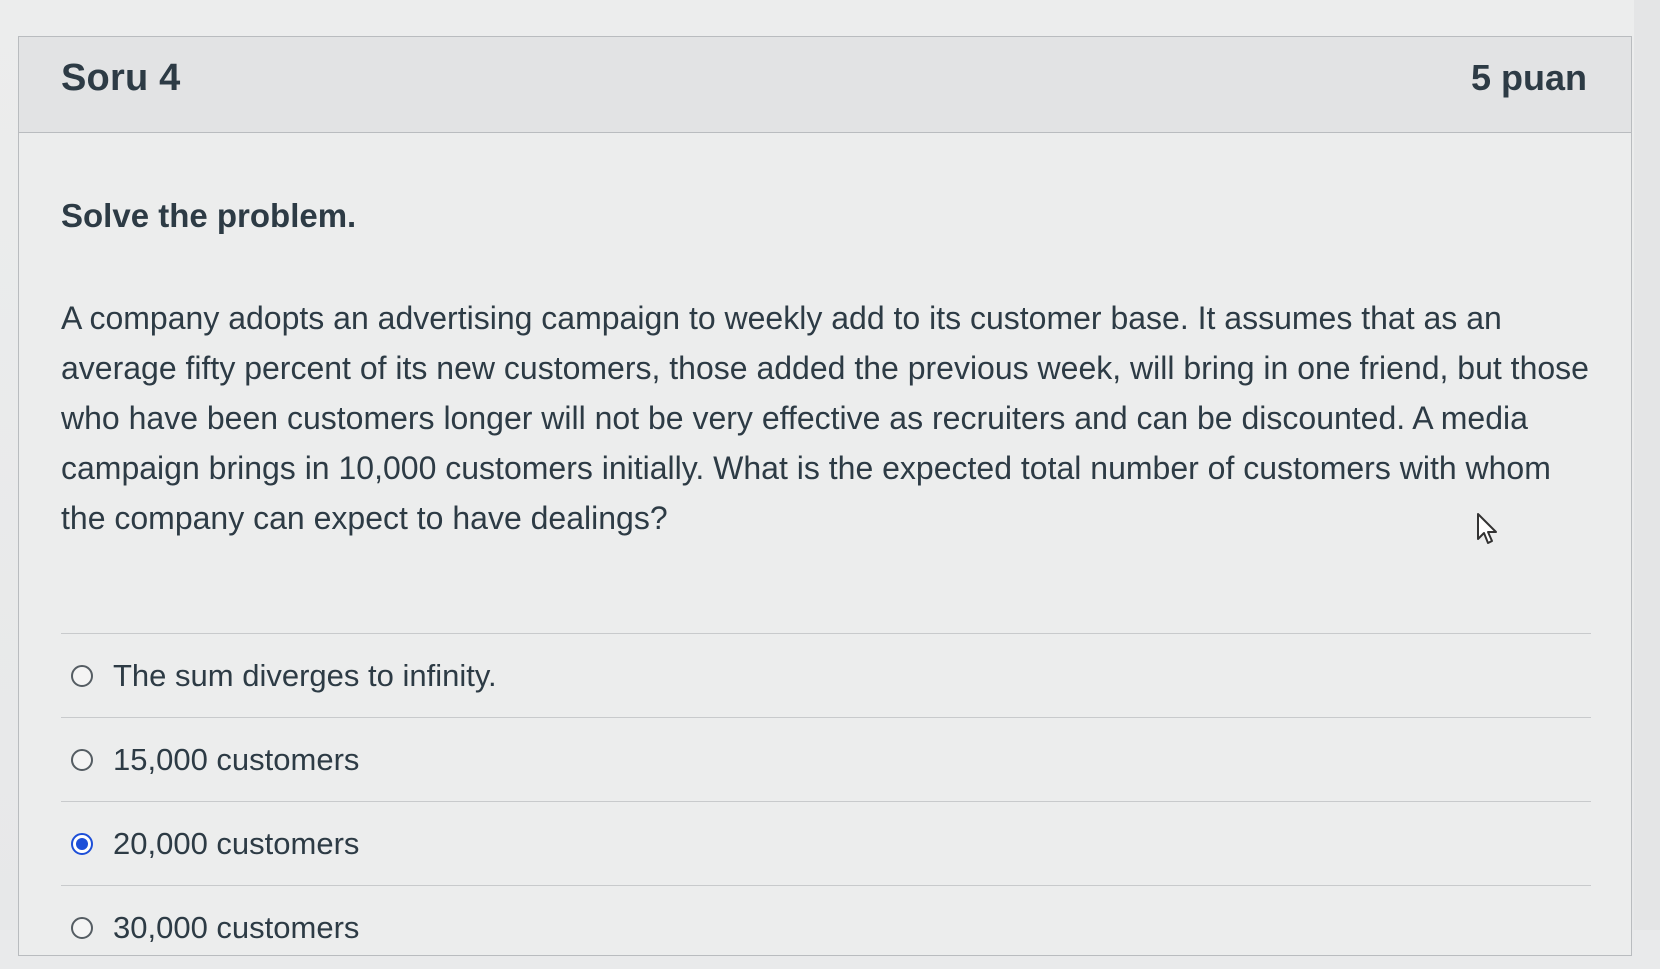 The width and height of the screenshot is (1660, 969). What do you see at coordinates (825, 85) in the screenshot?
I see `question-header: Soru 4 5 puan` at bounding box center [825, 85].